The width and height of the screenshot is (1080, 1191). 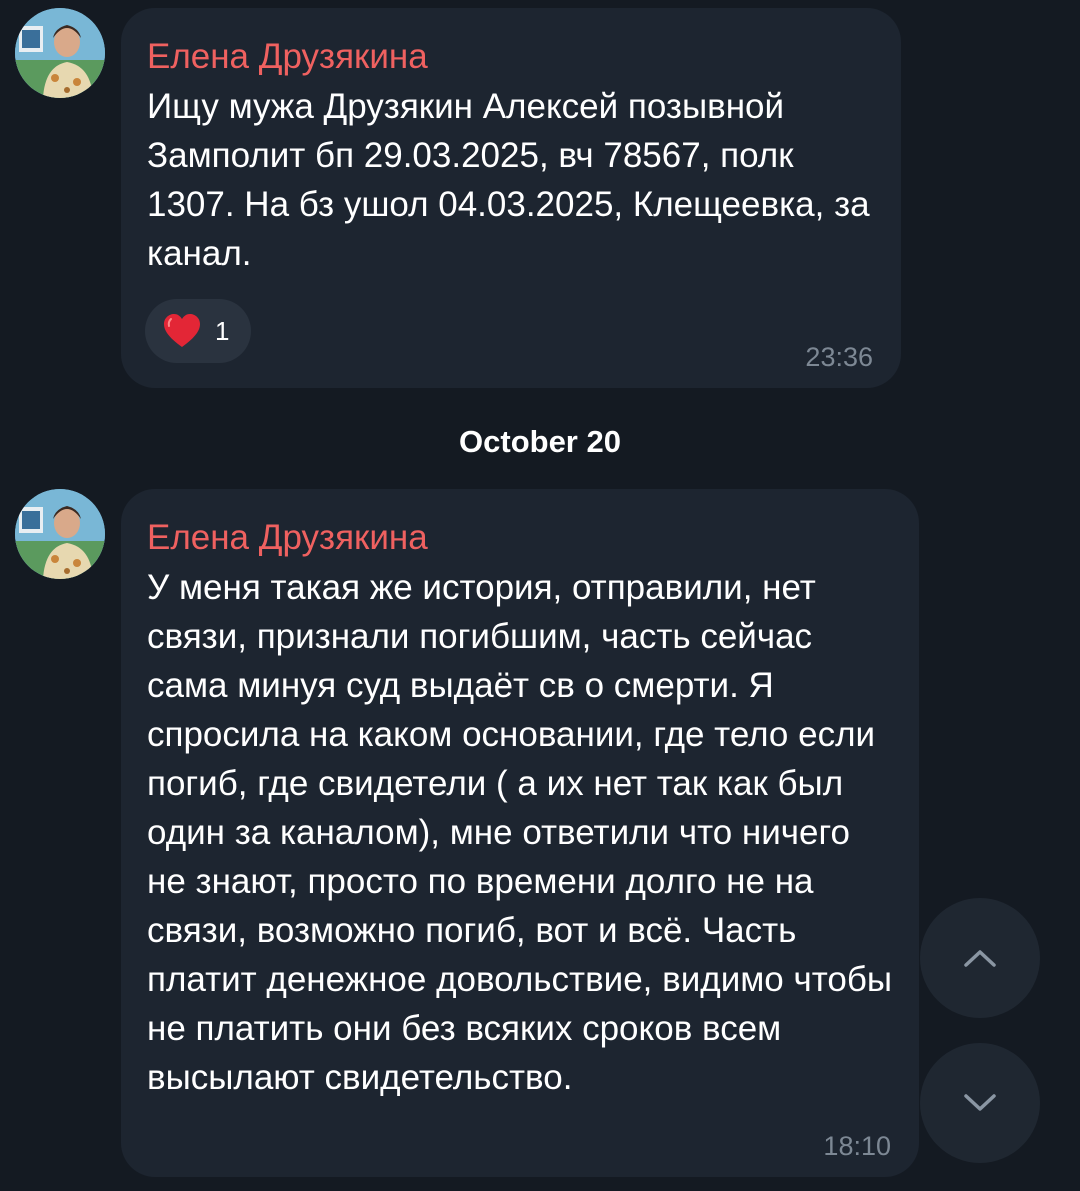 I want to click on reaction-pill: 1, so click(x=198, y=331).